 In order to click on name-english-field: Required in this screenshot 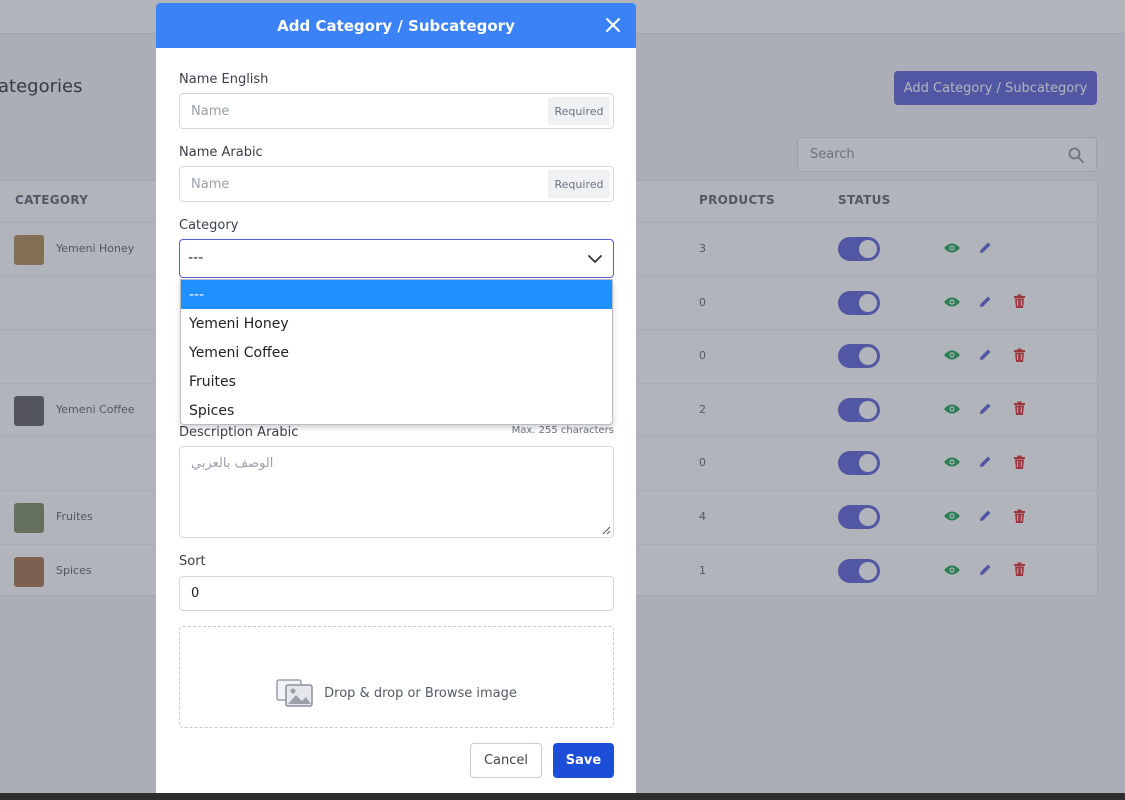, I will do `click(396, 111)`.